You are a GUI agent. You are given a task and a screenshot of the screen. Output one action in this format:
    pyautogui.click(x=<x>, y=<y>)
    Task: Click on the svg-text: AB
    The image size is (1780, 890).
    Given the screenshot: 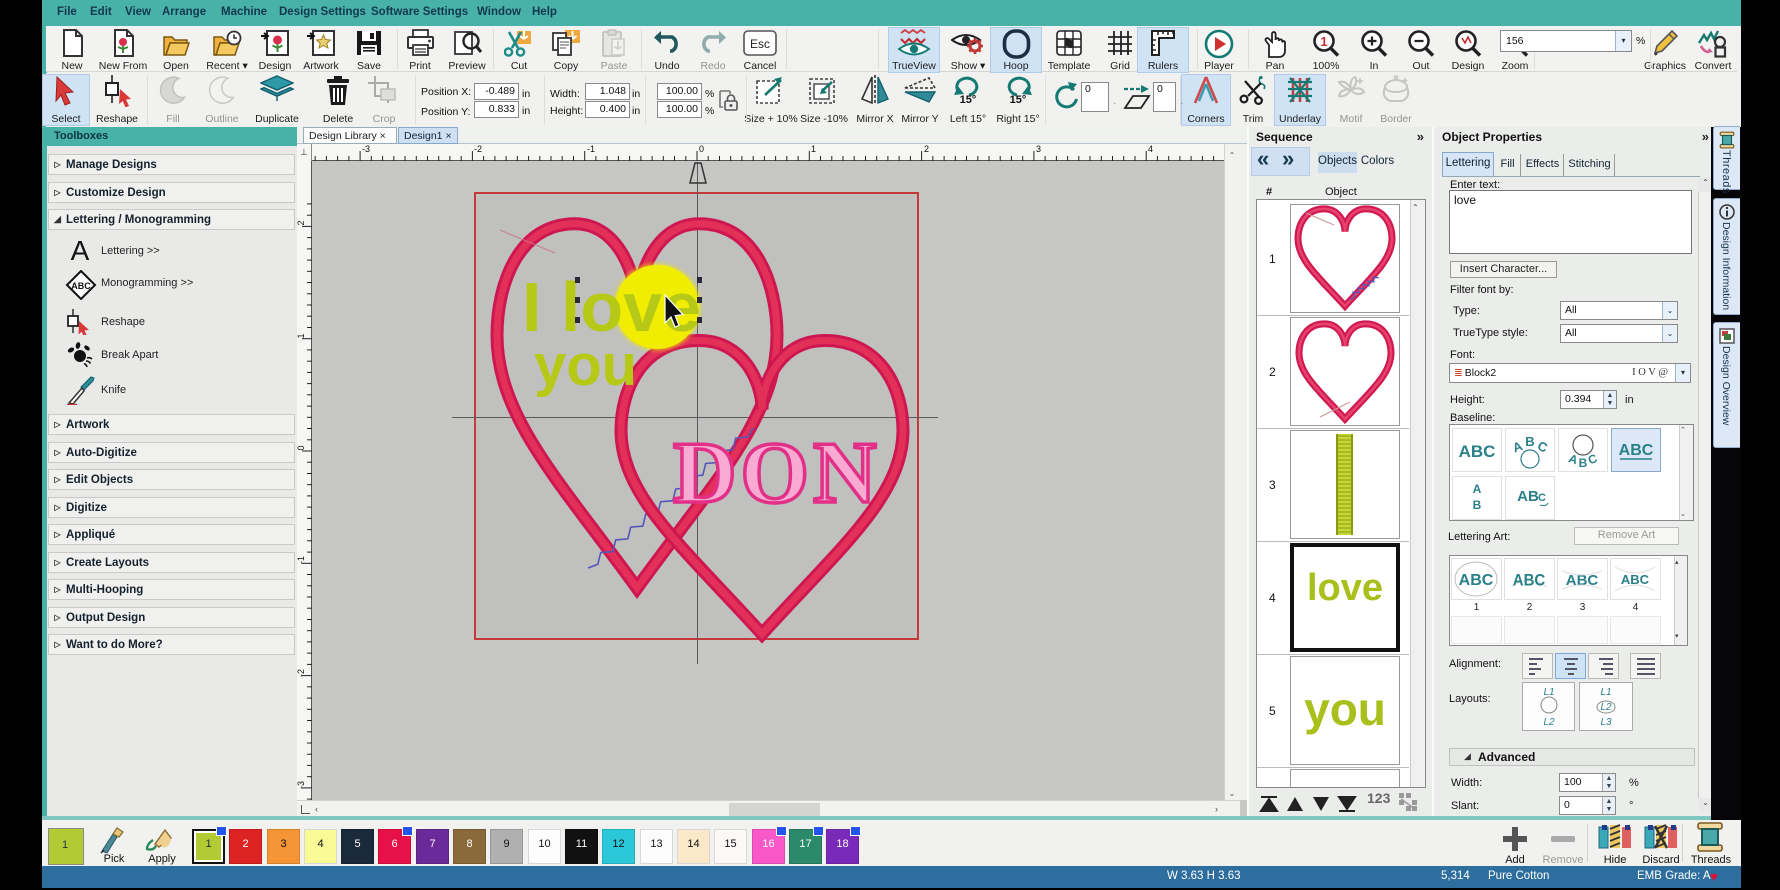 What is the action you would take?
    pyautogui.click(x=1528, y=496)
    